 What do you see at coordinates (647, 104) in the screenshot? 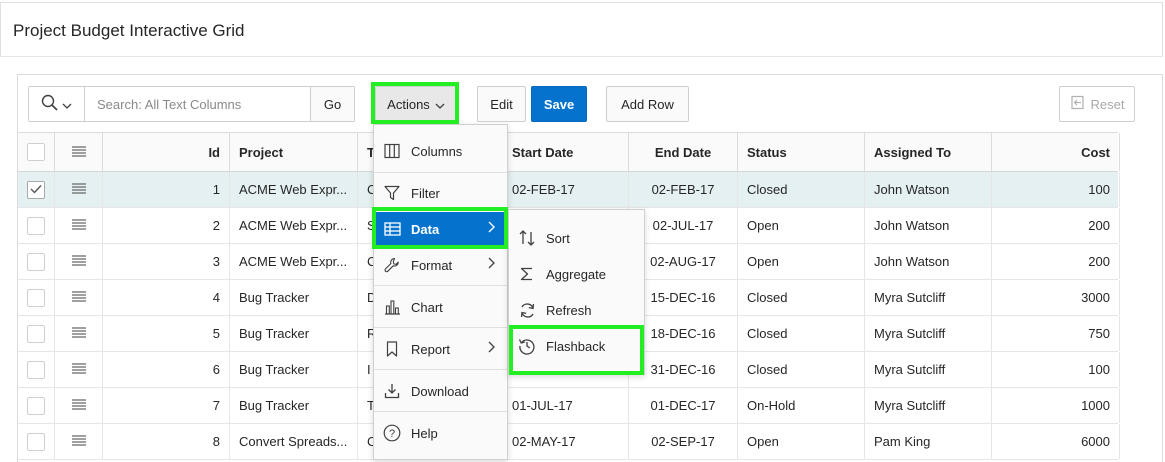
I see `add-row-button: Add Row` at bounding box center [647, 104].